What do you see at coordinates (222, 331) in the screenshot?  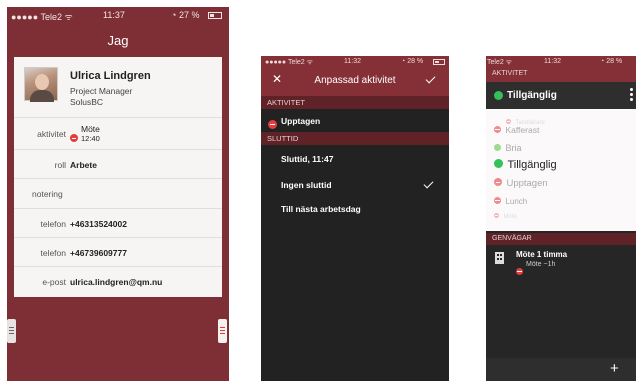 I see `right-drawer-handle` at bounding box center [222, 331].